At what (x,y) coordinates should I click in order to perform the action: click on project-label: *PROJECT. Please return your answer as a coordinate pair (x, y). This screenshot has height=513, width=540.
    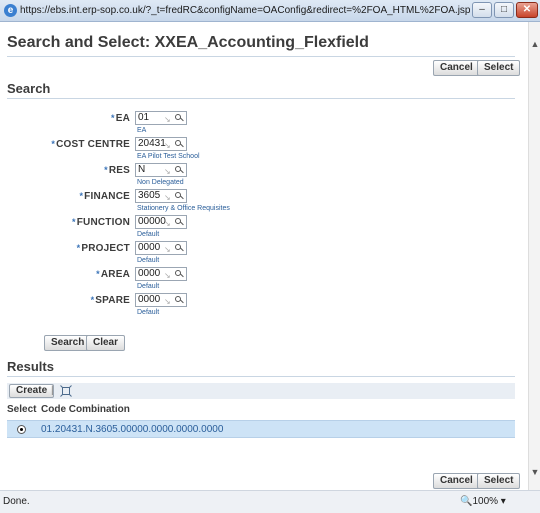
    Looking at the image, I should click on (65, 248).